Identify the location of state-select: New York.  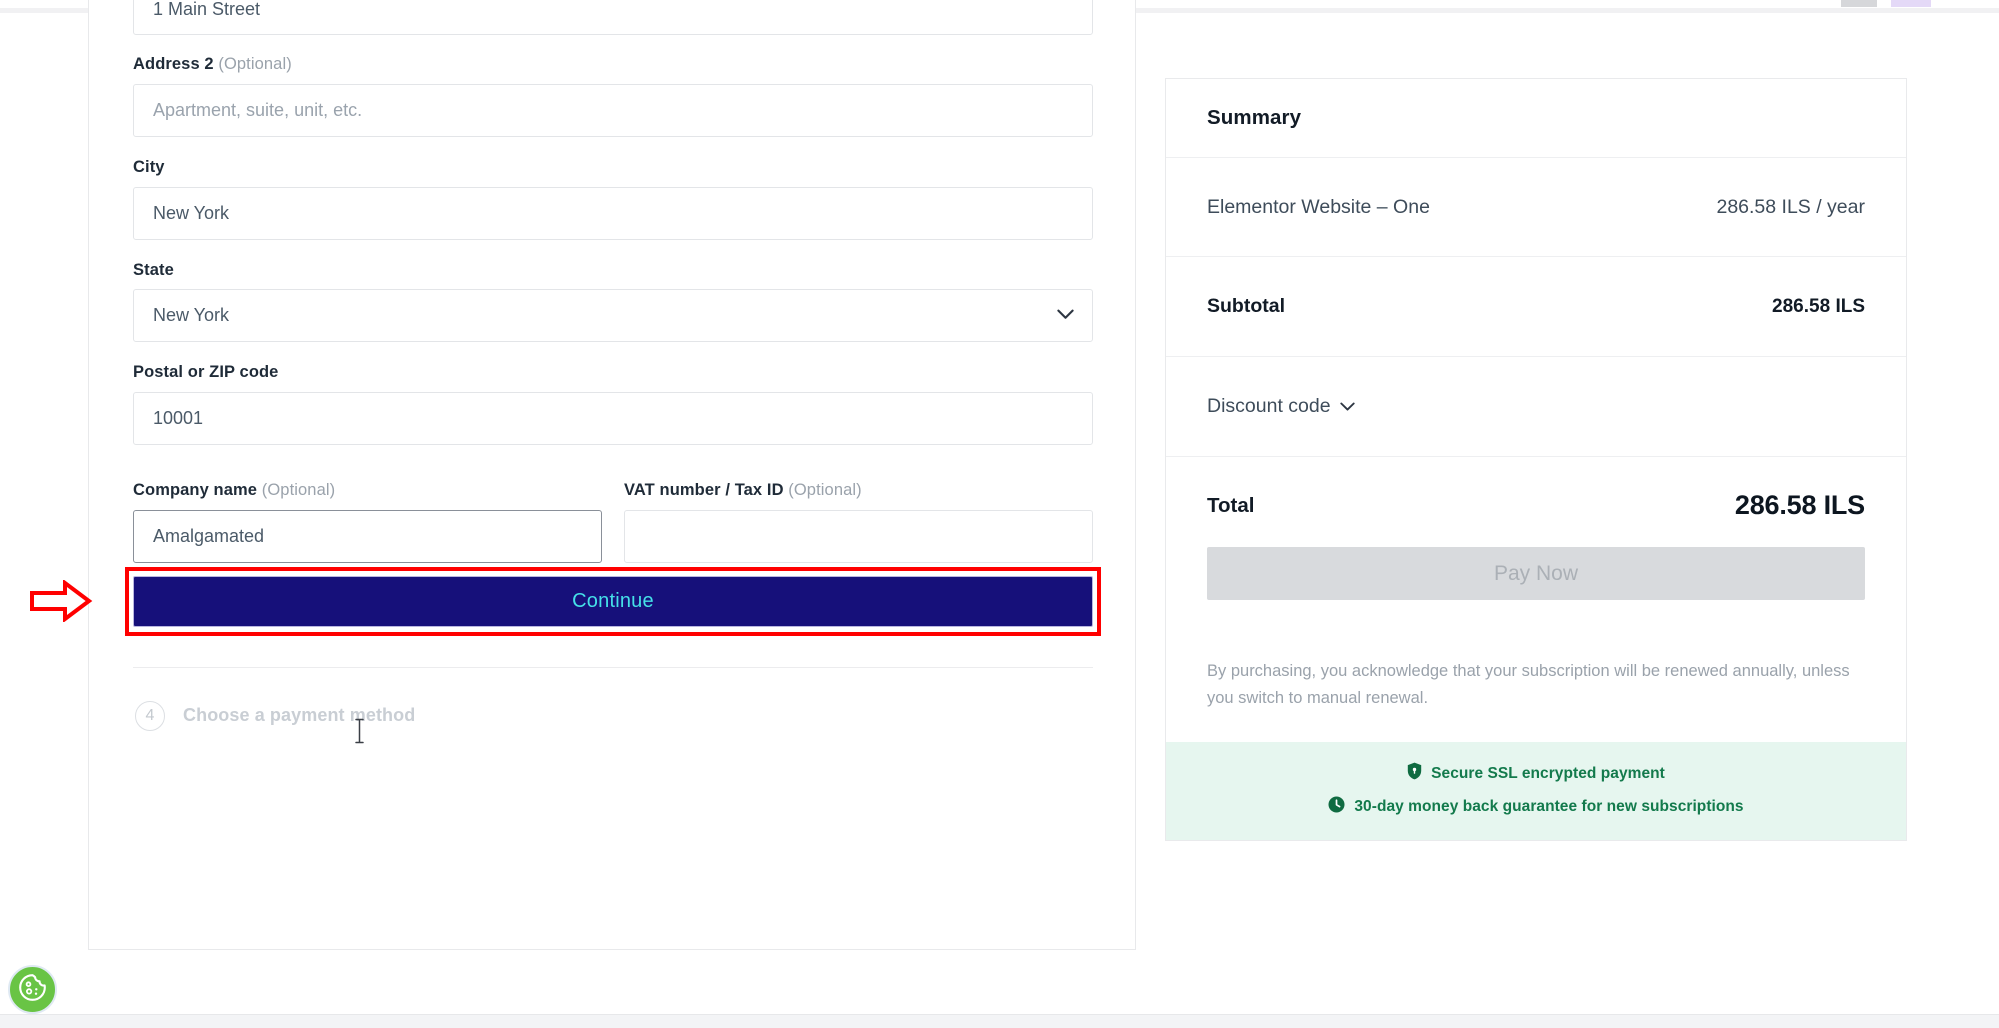
(613, 316).